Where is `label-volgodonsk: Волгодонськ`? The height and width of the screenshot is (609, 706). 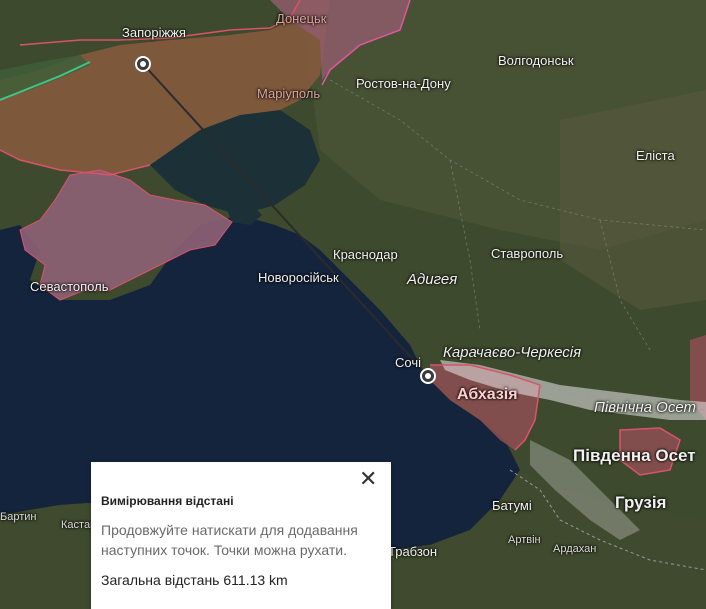 label-volgodonsk: Волгодонськ is located at coordinates (536, 60).